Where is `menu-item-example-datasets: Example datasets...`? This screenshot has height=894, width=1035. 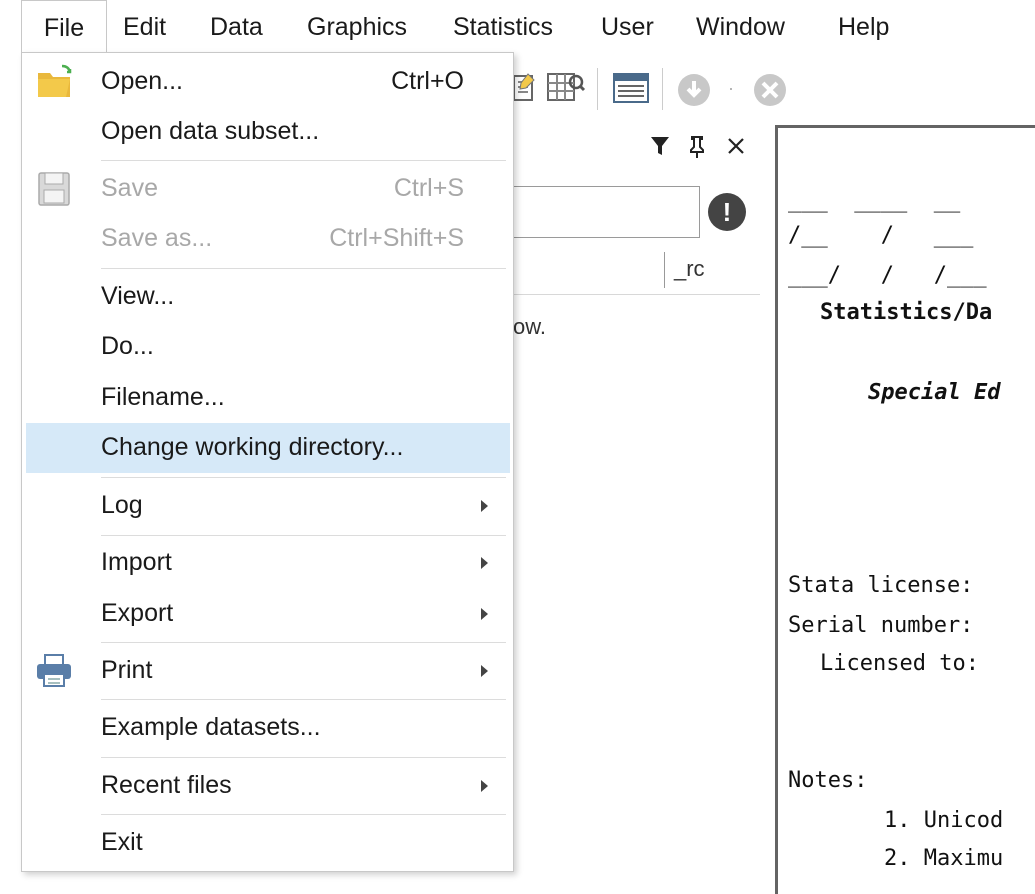 menu-item-example-datasets: Example datasets... is located at coordinates (268, 728).